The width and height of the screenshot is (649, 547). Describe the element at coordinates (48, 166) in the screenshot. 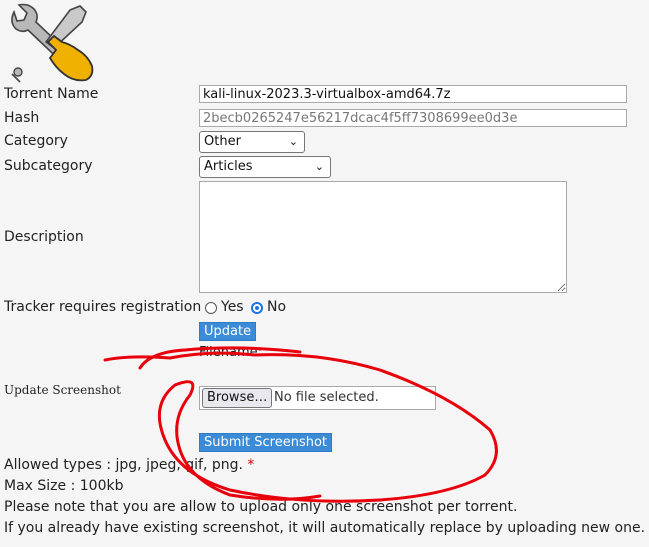

I see `subcategory-label: Subcategory` at that location.